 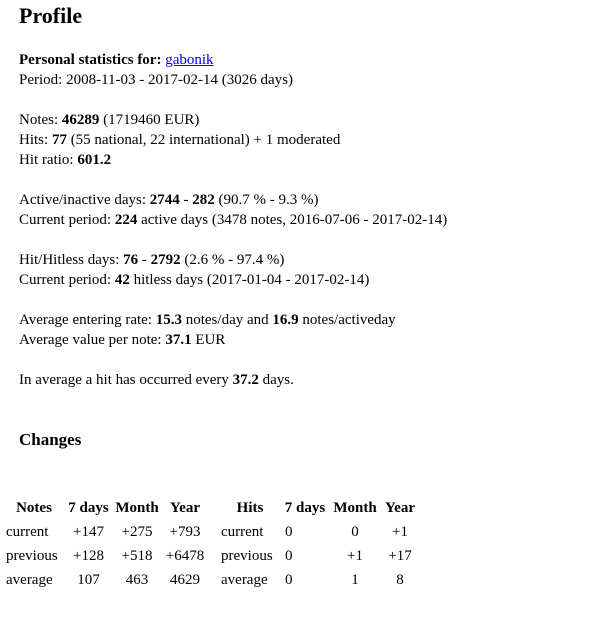 I want to click on hit-ratio-value: 601.2, so click(x=94, y=160).